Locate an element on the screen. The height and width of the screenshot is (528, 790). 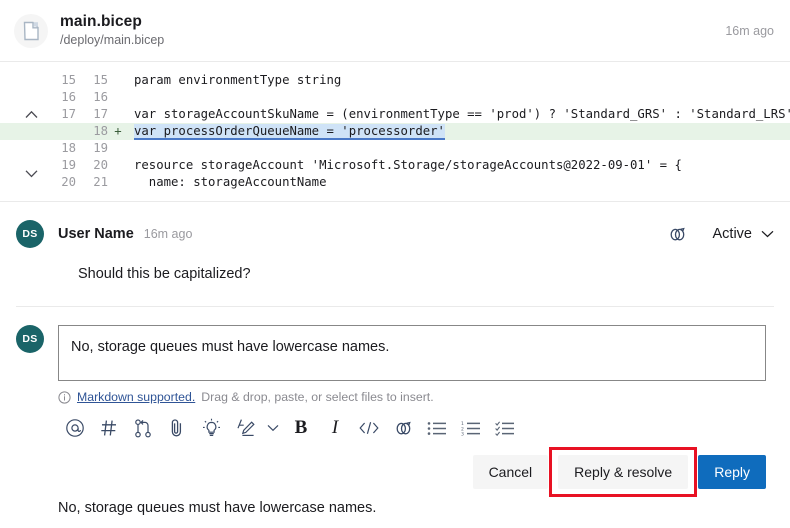
mention-icon is located at coordinates (75, 428).